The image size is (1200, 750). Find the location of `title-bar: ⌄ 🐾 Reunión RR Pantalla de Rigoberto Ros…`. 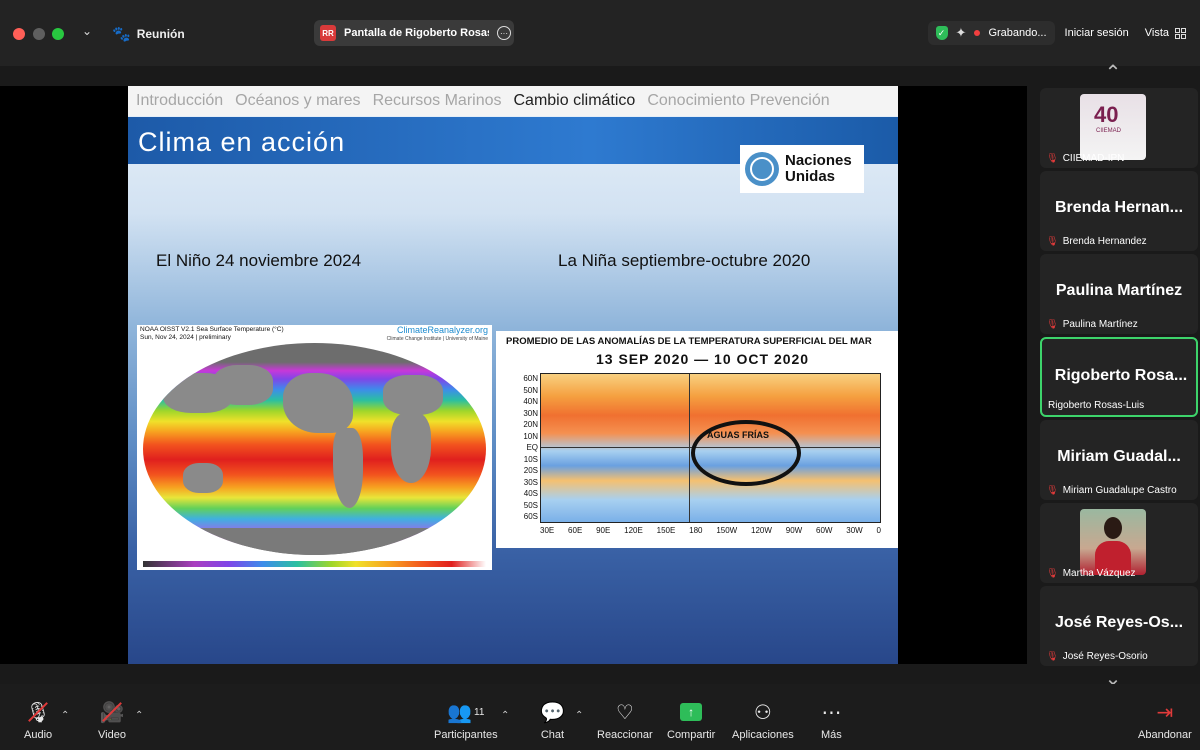

title-bar: ⌄ 🐾 Reunión RR Pantalla de Rigoberto Ros… is located at coordinates (600, 33).